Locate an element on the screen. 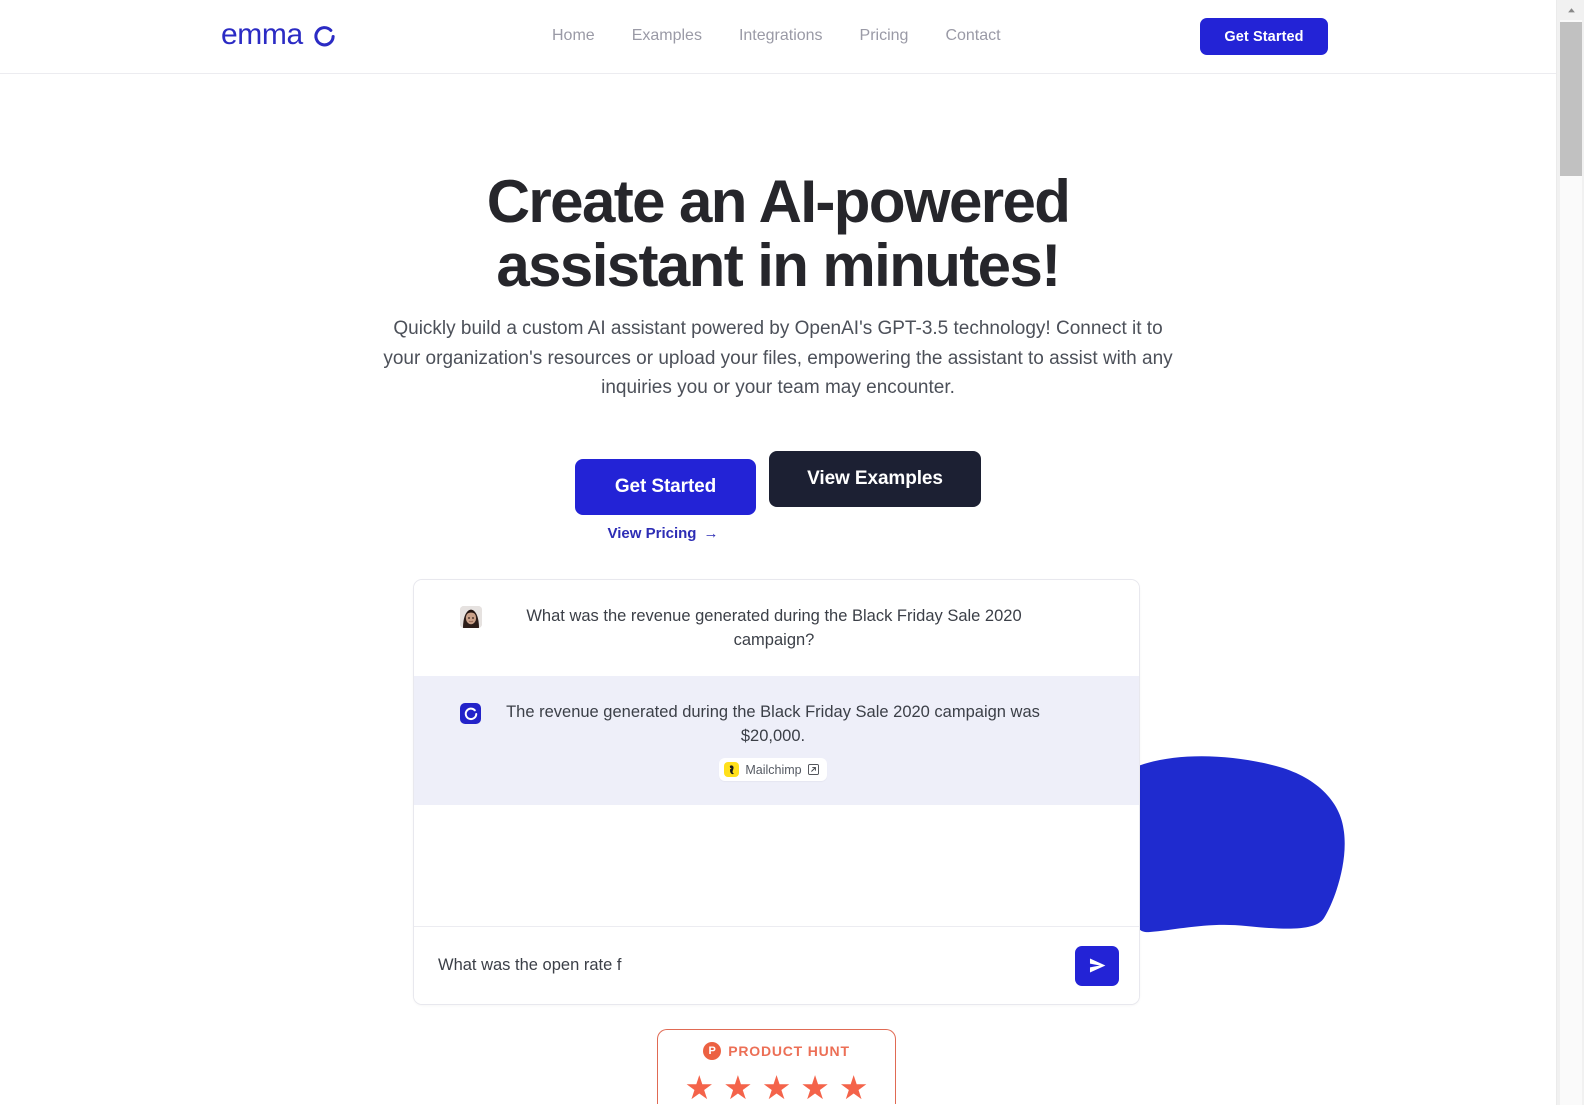  source-chip-label: Mailchimp is located at coordinates (773, 769).